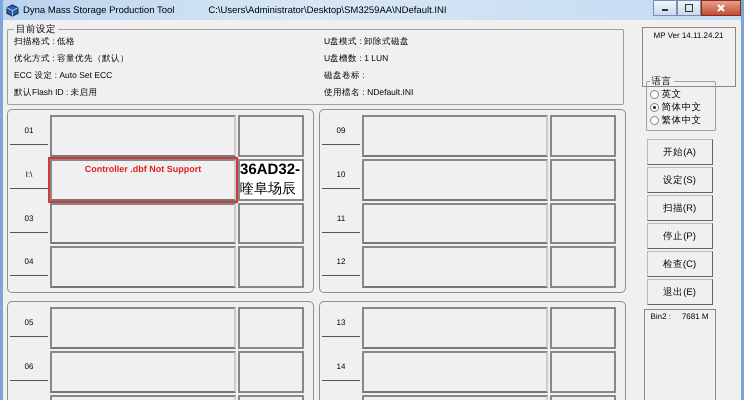 The width and height of the screenshot is (744, 400). What do you see at coordinates (679, 236) in the screenshot?
I see `action-button: 停止(P)` at bounding box center [679, 236].